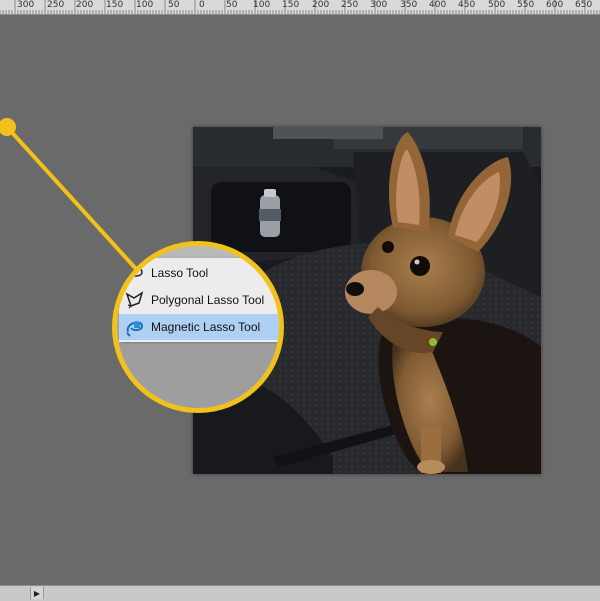 The height and width of the screenshot is (601, 600). Describe the element at coordinates (135, 273) in the screenshot. I see `lasso-icon` at that location.